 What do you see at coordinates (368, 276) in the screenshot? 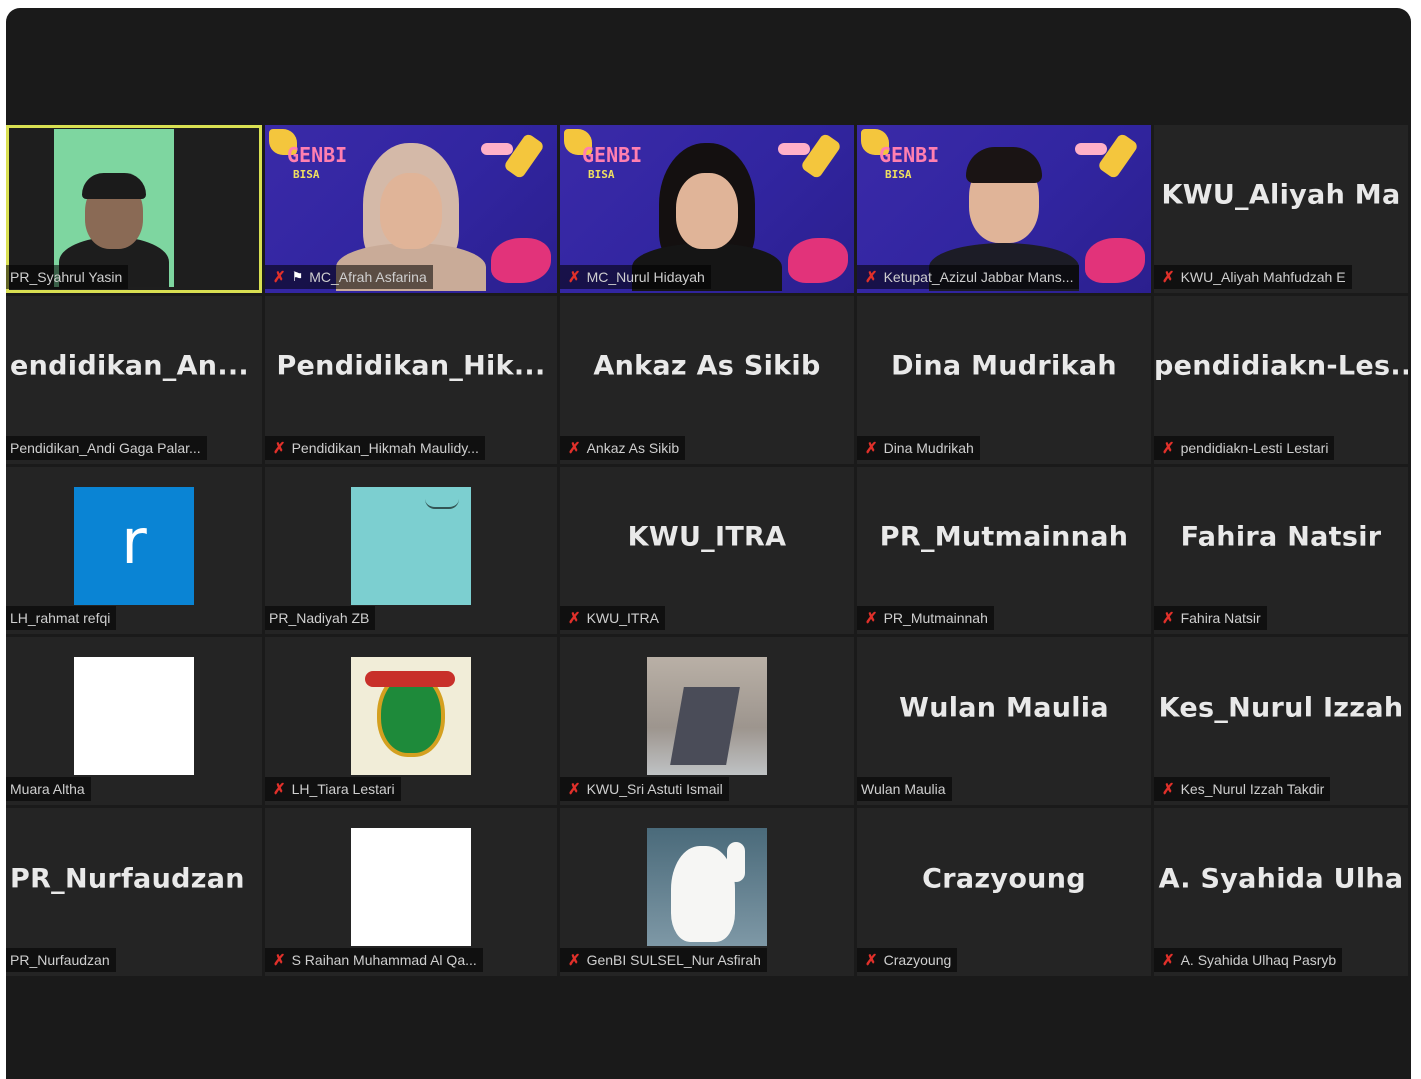
I see `participant-name: MC_Afrah Asfarina` at bounding box center [368, 276].